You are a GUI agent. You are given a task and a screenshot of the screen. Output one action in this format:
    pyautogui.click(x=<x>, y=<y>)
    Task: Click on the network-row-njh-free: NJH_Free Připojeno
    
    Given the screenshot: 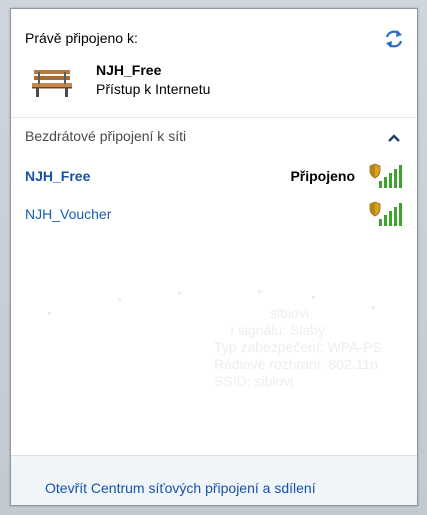 What is the action you would take?
    pyautogui.click(x=215, y=177)
    